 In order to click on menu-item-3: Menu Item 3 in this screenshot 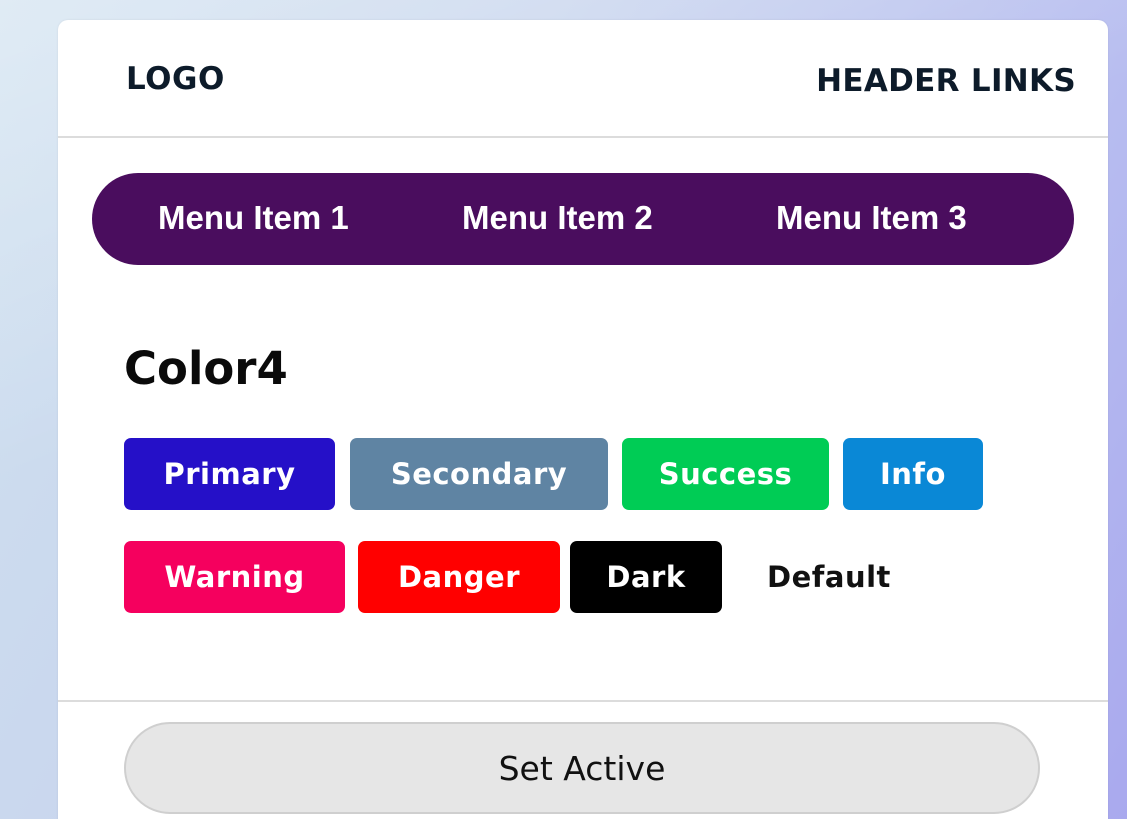, I will do `click(871, 218)`.